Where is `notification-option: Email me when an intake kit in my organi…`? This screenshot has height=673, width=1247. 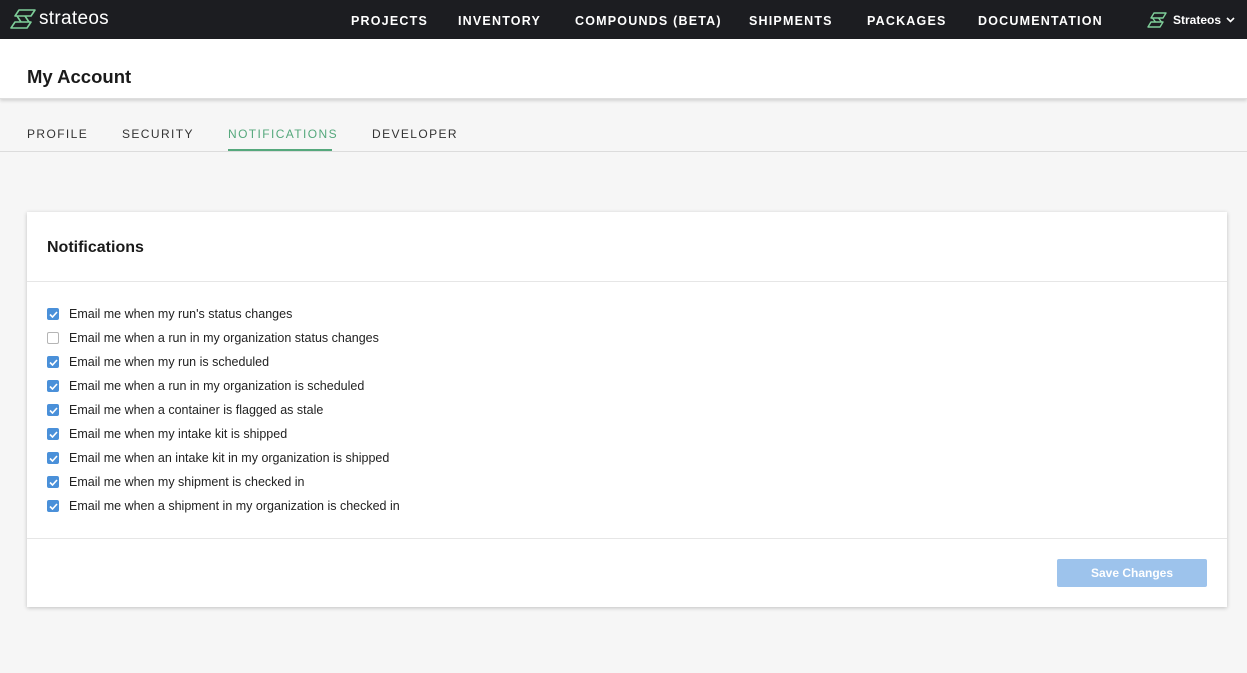 notification-option: Email me when an intake kit in my organi… is located at coordinates (218, 458).